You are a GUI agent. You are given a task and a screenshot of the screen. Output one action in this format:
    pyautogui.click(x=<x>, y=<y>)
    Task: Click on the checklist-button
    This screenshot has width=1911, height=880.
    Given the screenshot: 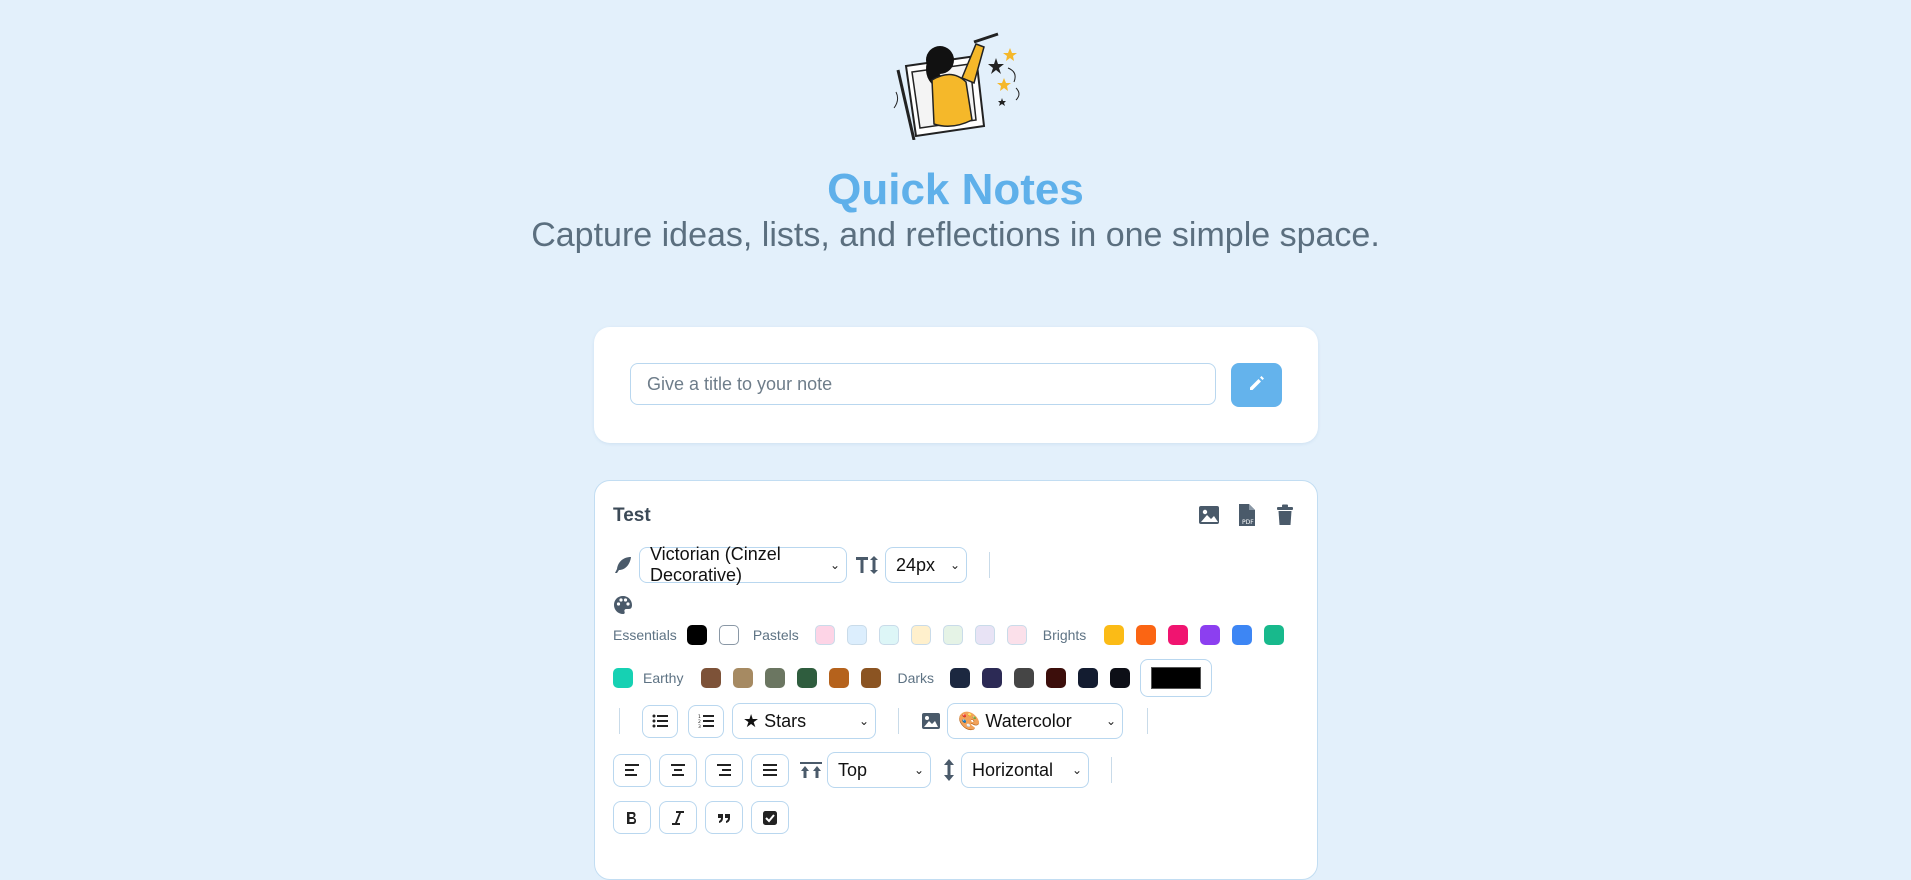 What is the action you would take?
    pyautogui.click(x=770, y=817)
    